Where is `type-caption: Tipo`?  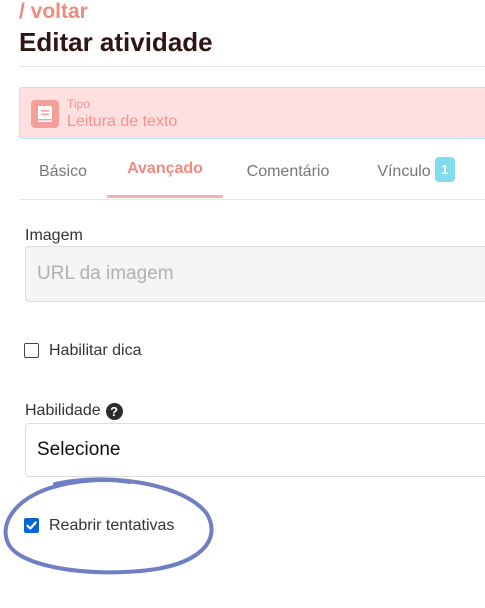
type-caption: Tipo is located at coordinates (78, 104).